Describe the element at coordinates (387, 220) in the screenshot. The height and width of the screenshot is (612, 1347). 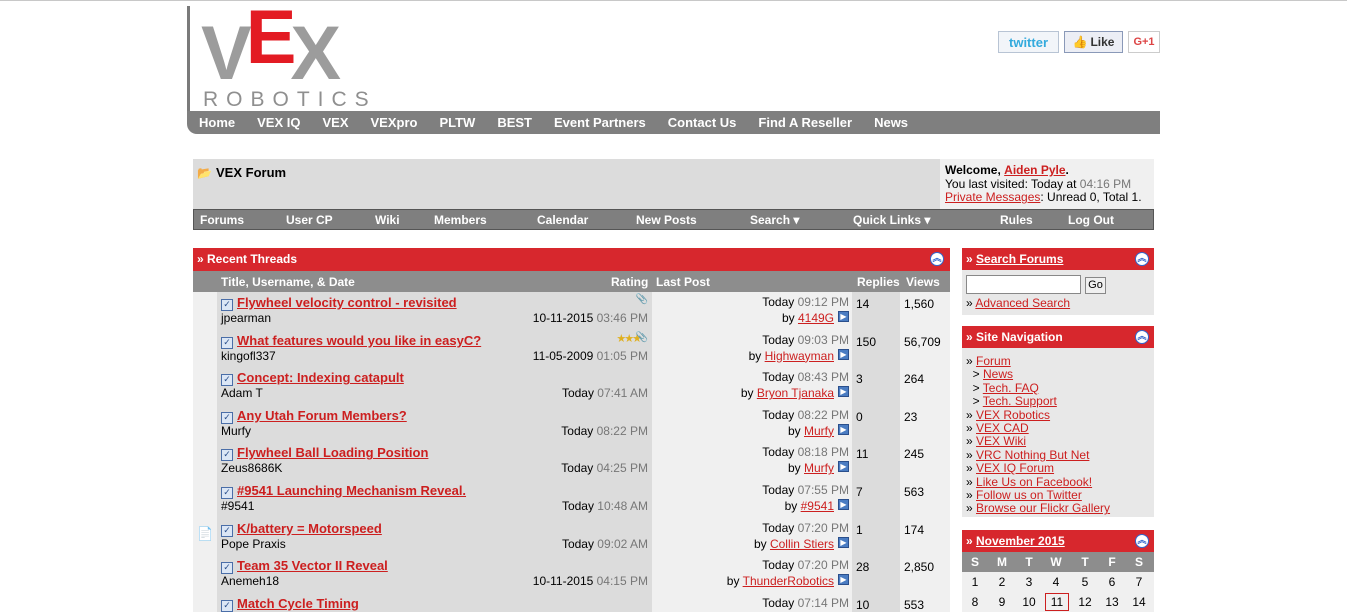
I see `sub-nav-item: Wiki` at that location.